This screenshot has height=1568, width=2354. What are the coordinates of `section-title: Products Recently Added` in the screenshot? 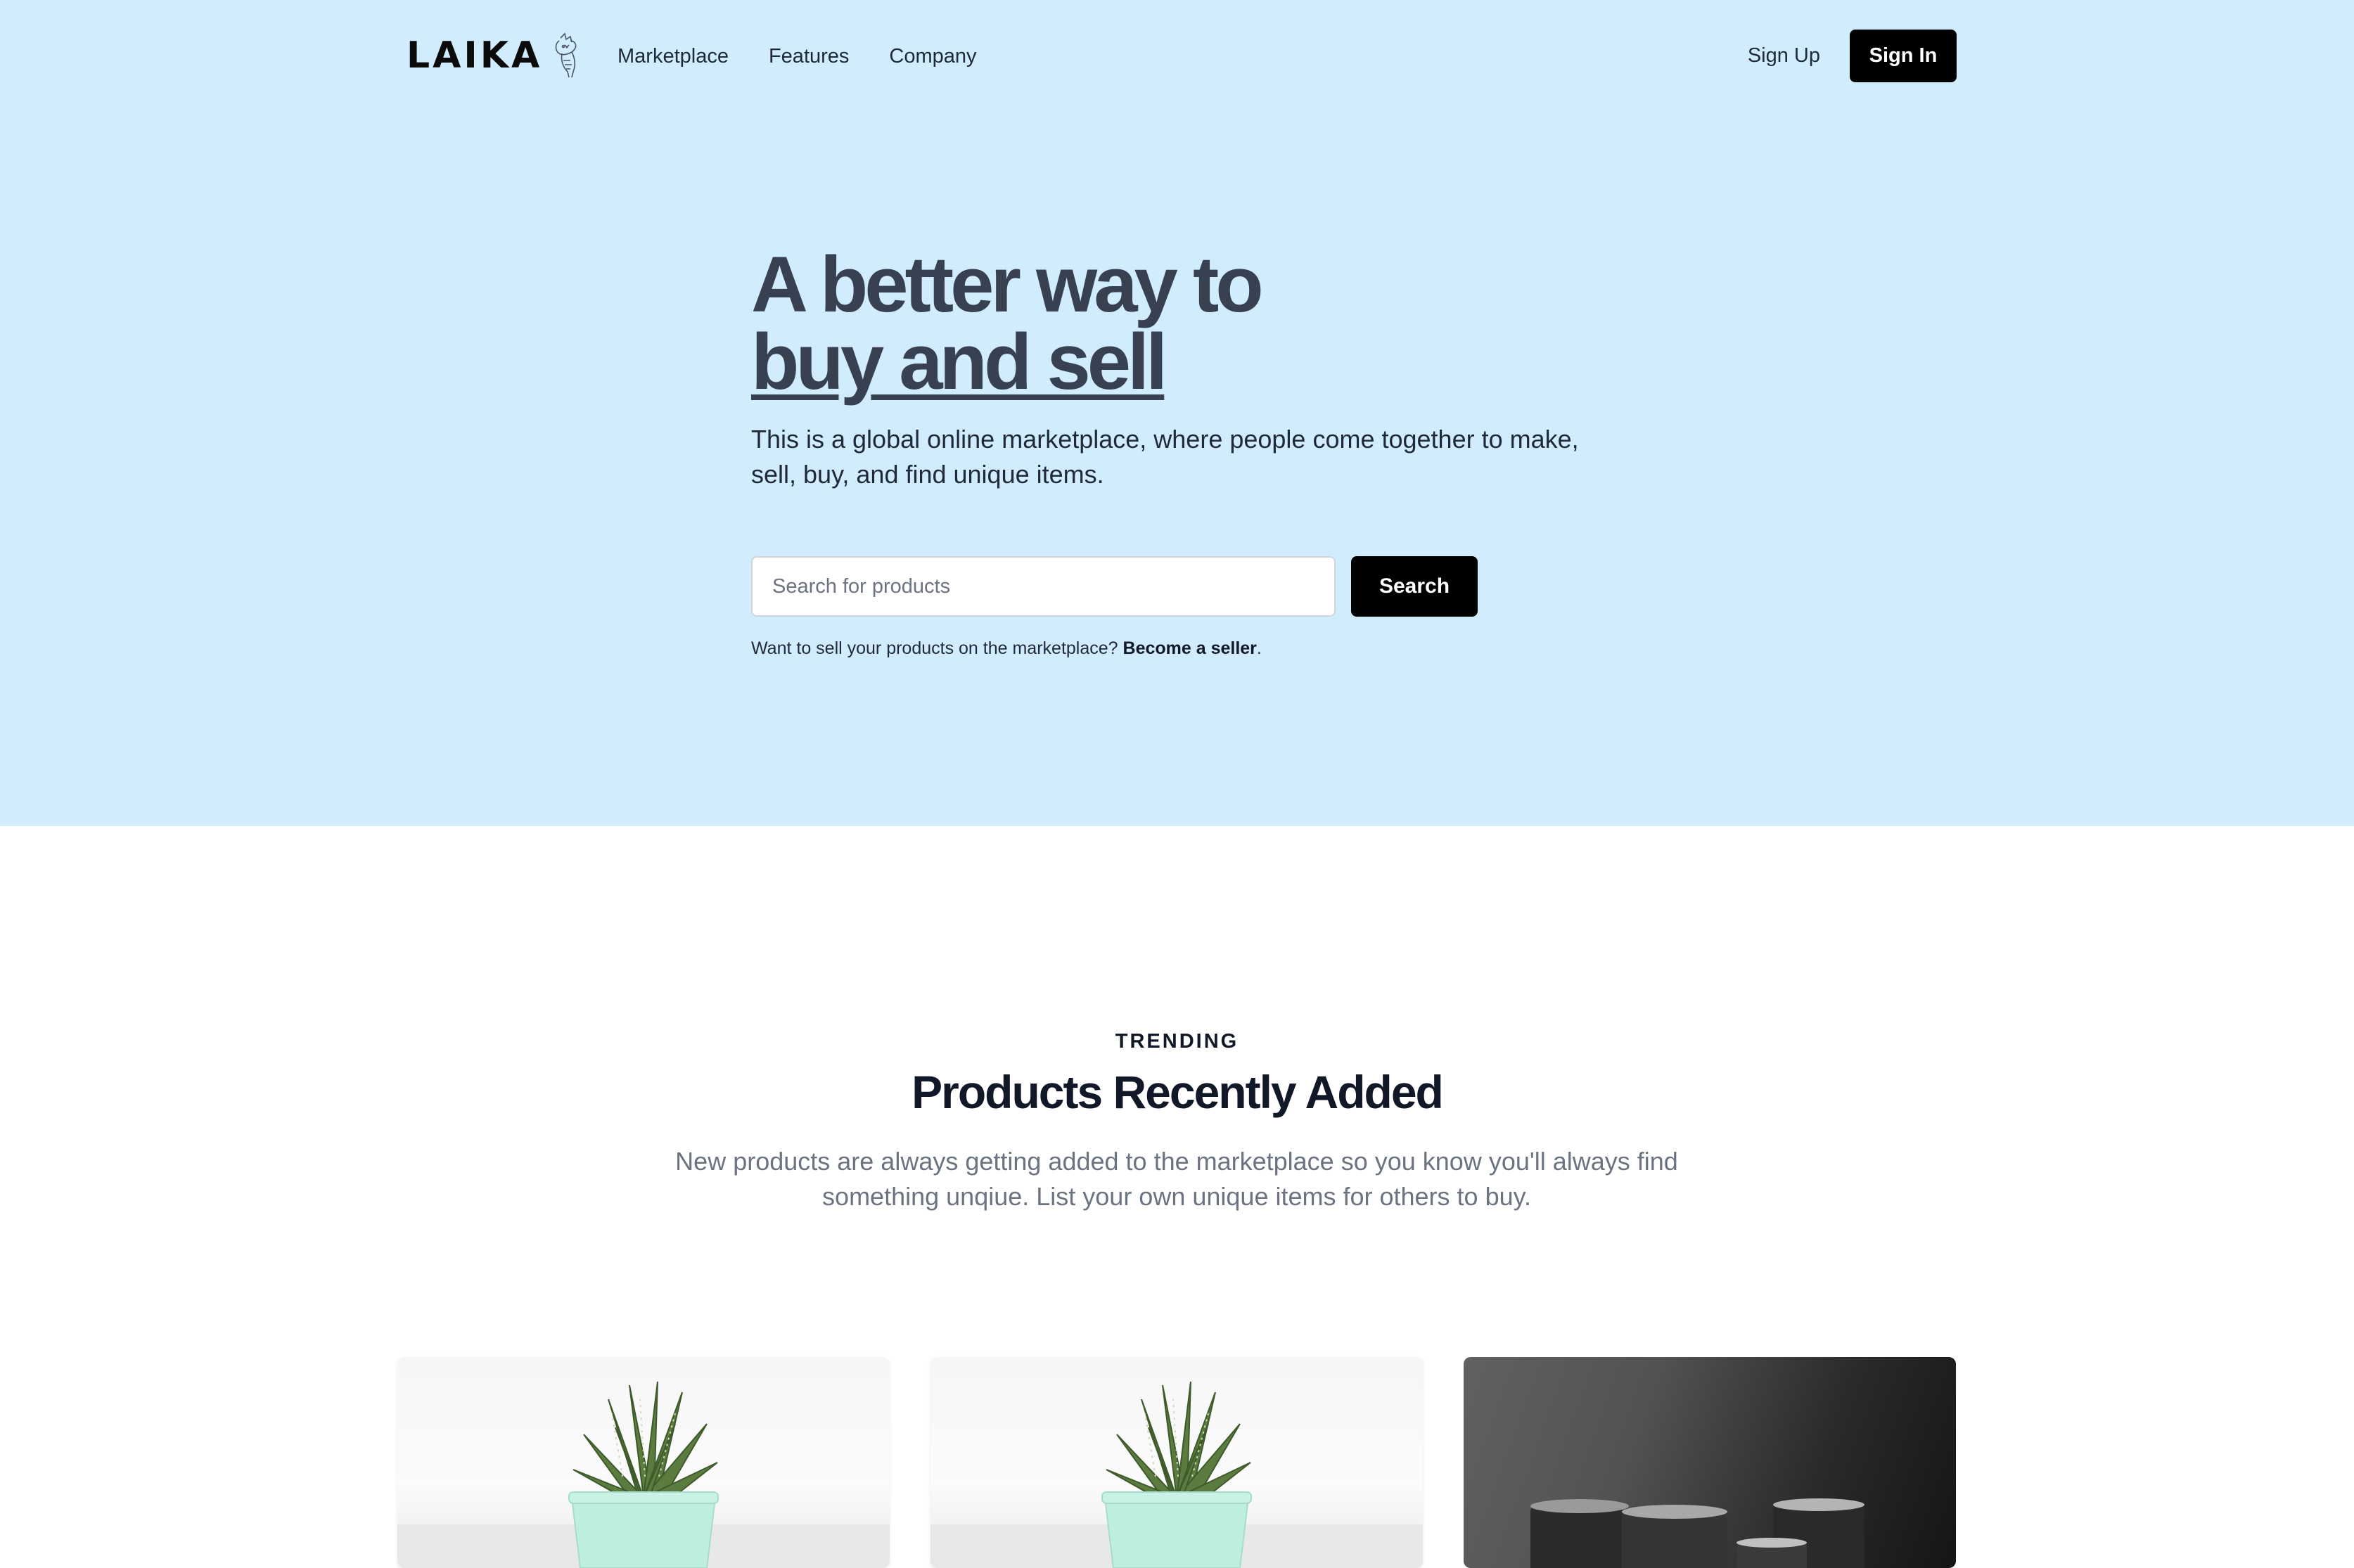 It's located at (1177, 1092).